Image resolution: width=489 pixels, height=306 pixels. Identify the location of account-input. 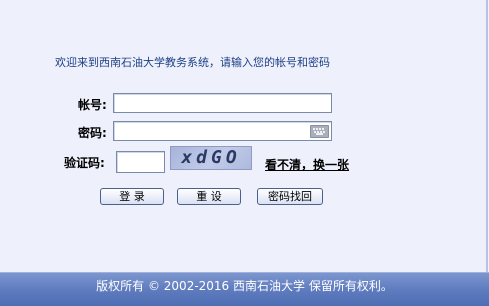
(222, 103).